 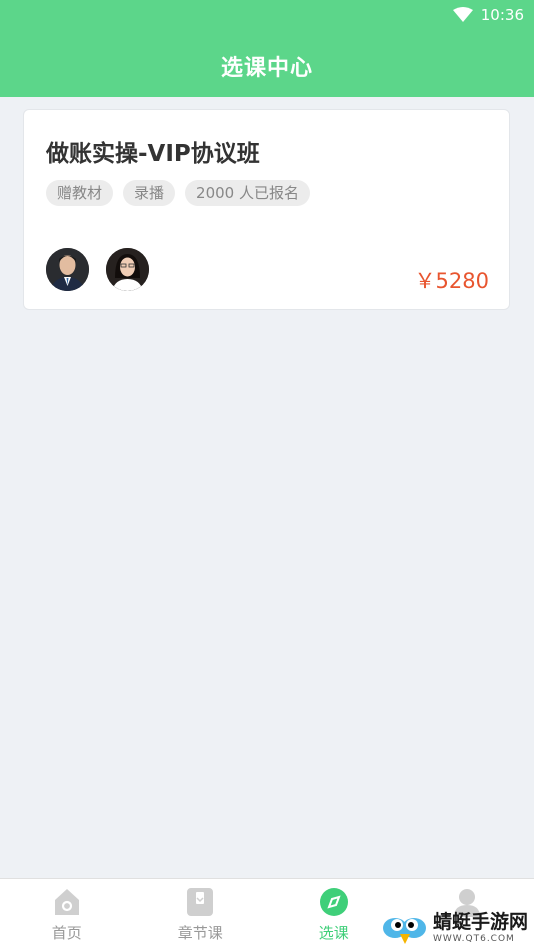 I want to click on tab-home: 首页, so click(x=67, y=914).